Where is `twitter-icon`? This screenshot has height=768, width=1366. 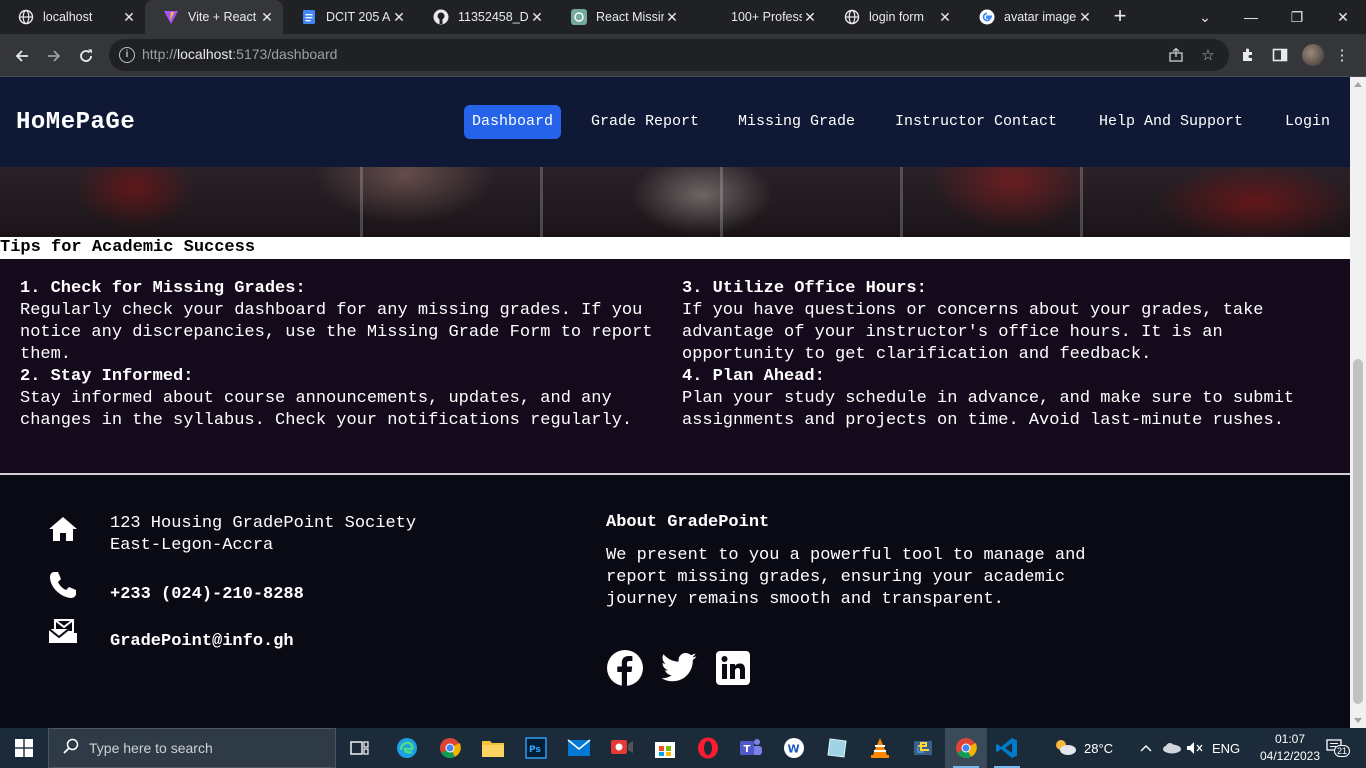 twitter-icon is located at coordinates (679, 668).